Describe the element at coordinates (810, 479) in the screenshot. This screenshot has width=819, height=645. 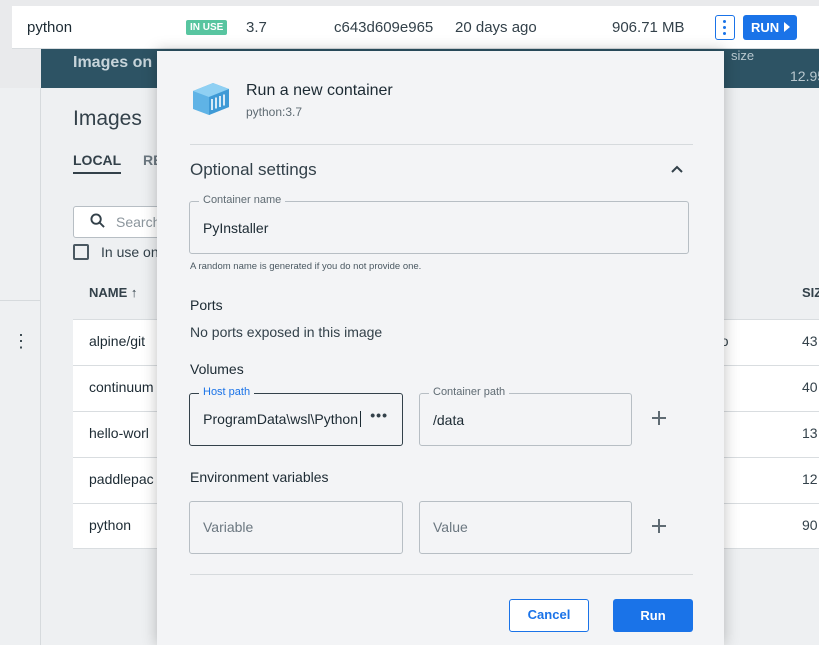
I see `row-size: 12` at that location.